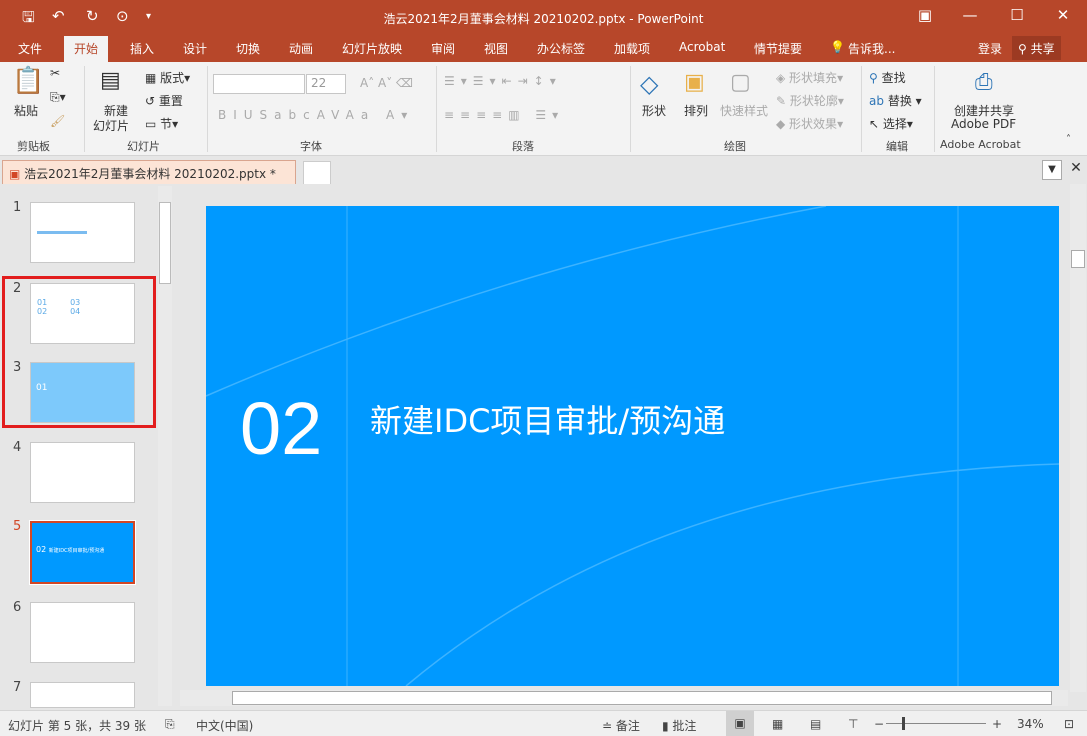  I want to click on minimize-icon: —, so click(970, 15).